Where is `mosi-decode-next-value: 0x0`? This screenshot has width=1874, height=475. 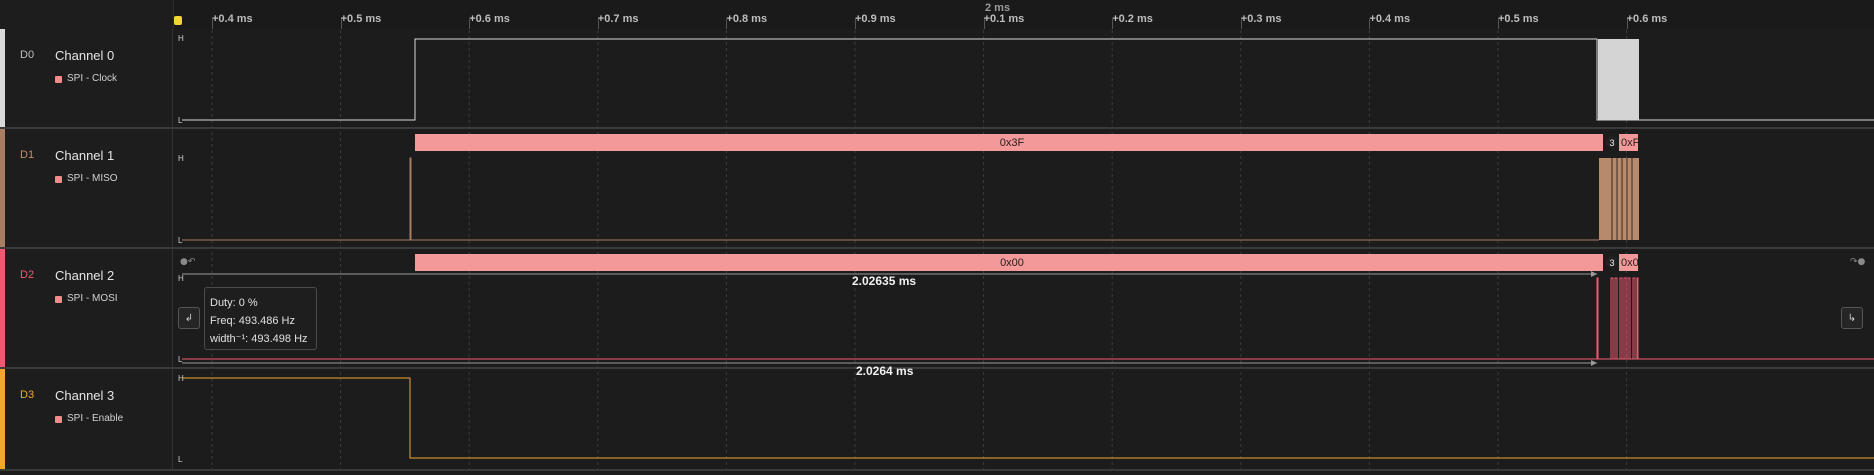 mosi-decode-next-value: 0x0 is located at coordinates (1630, 263).